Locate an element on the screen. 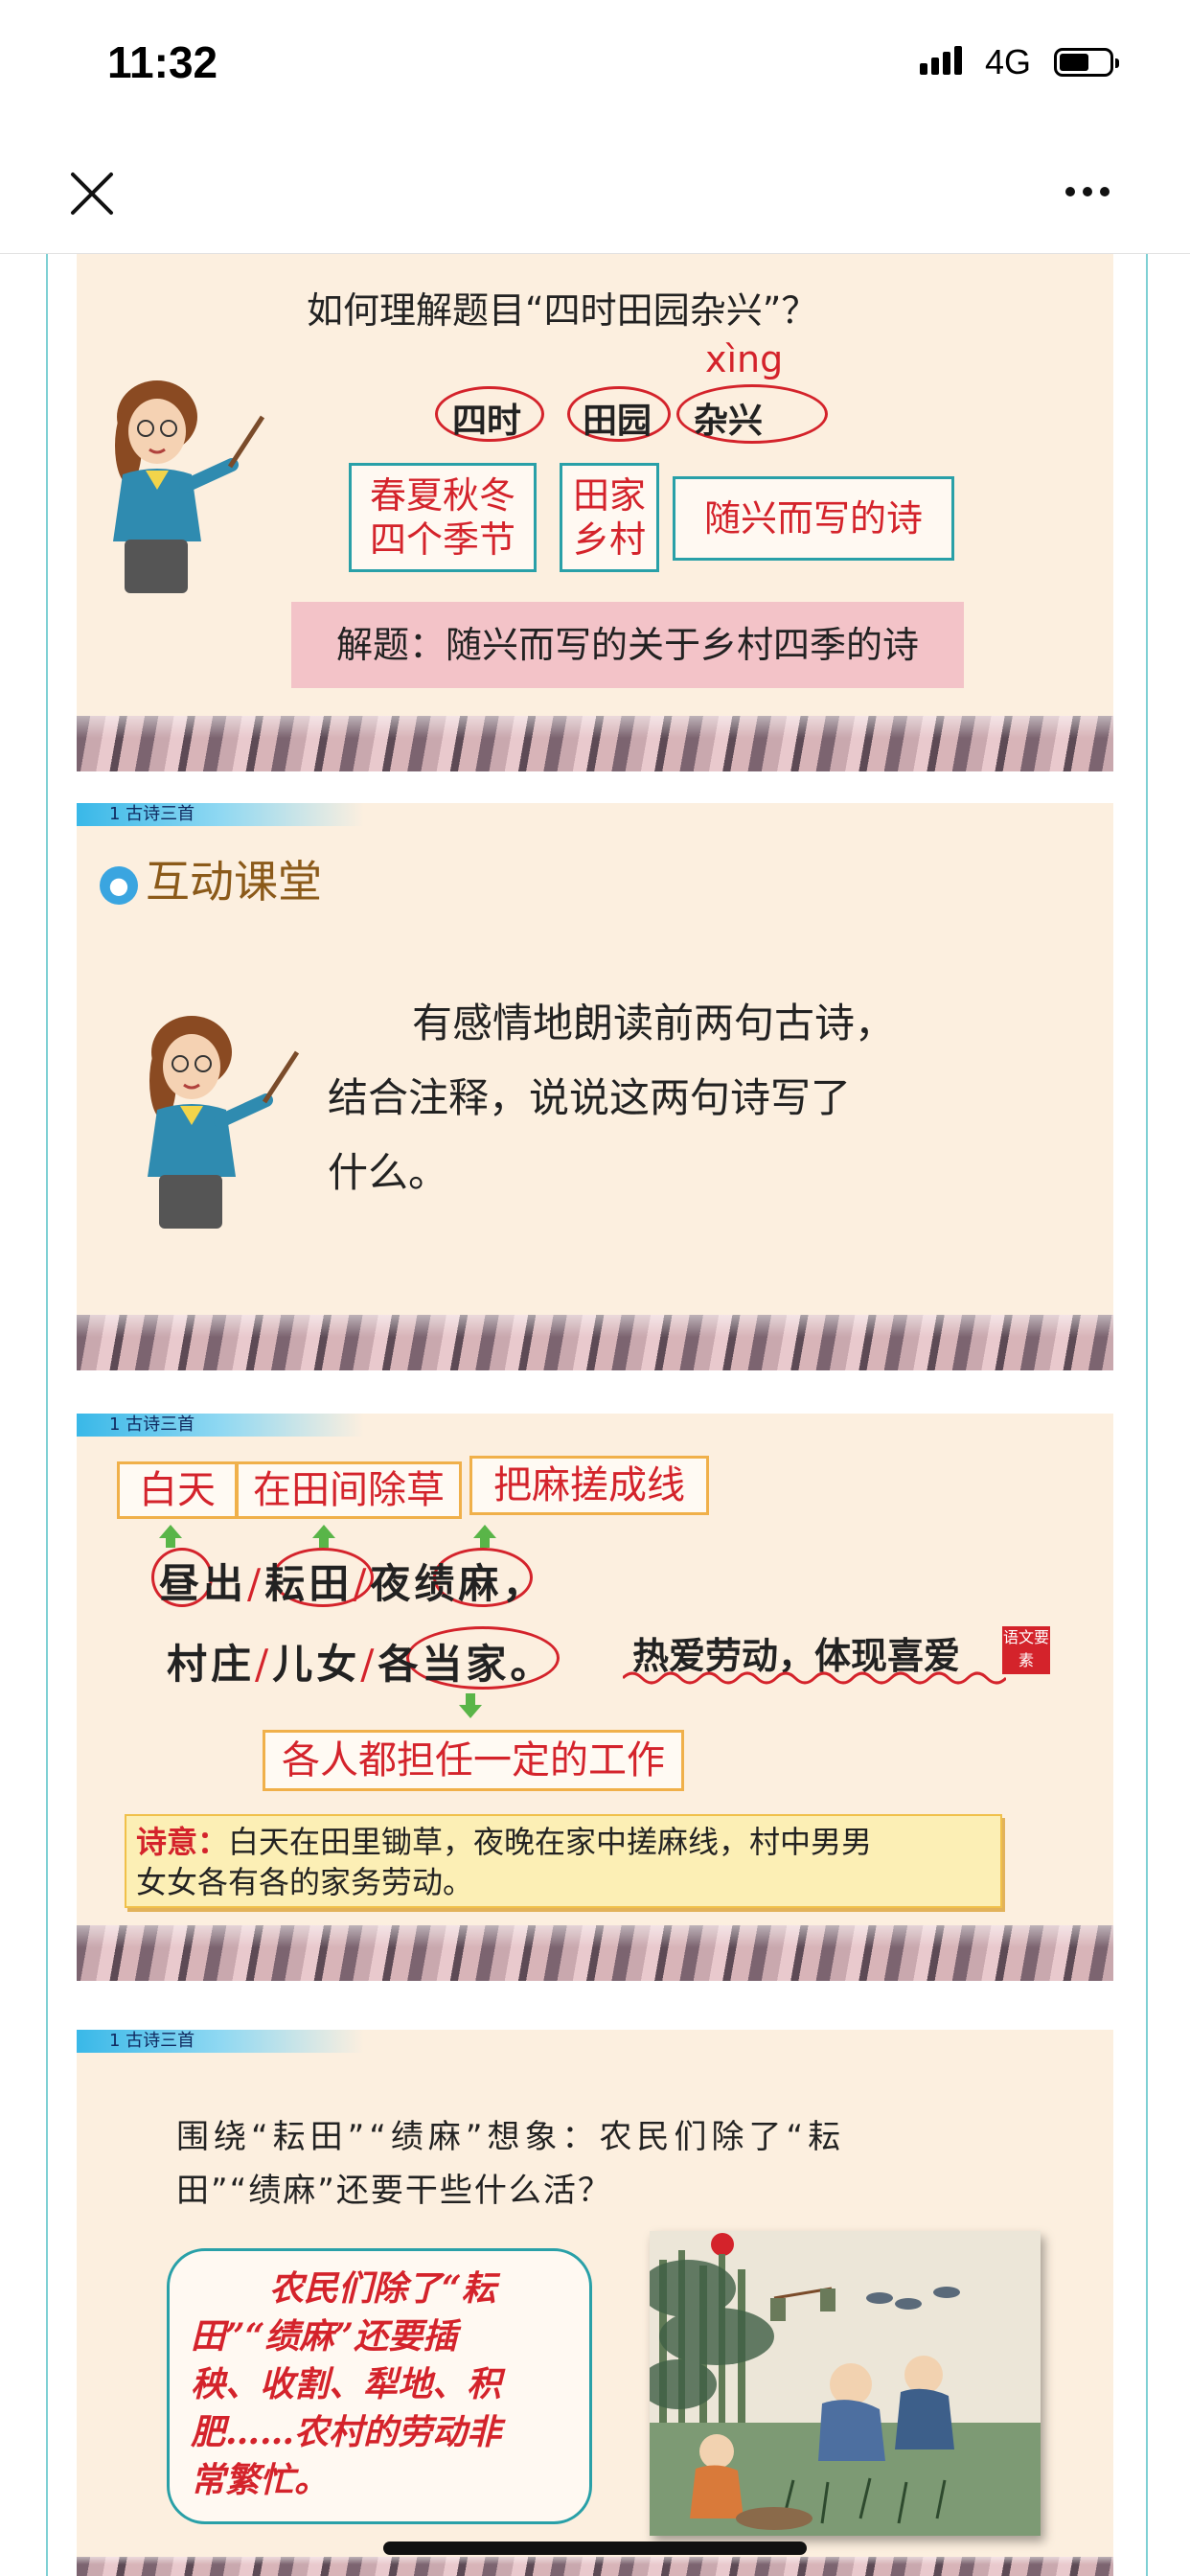  word-sishi: 四时 is located at coordinates (487, 421).